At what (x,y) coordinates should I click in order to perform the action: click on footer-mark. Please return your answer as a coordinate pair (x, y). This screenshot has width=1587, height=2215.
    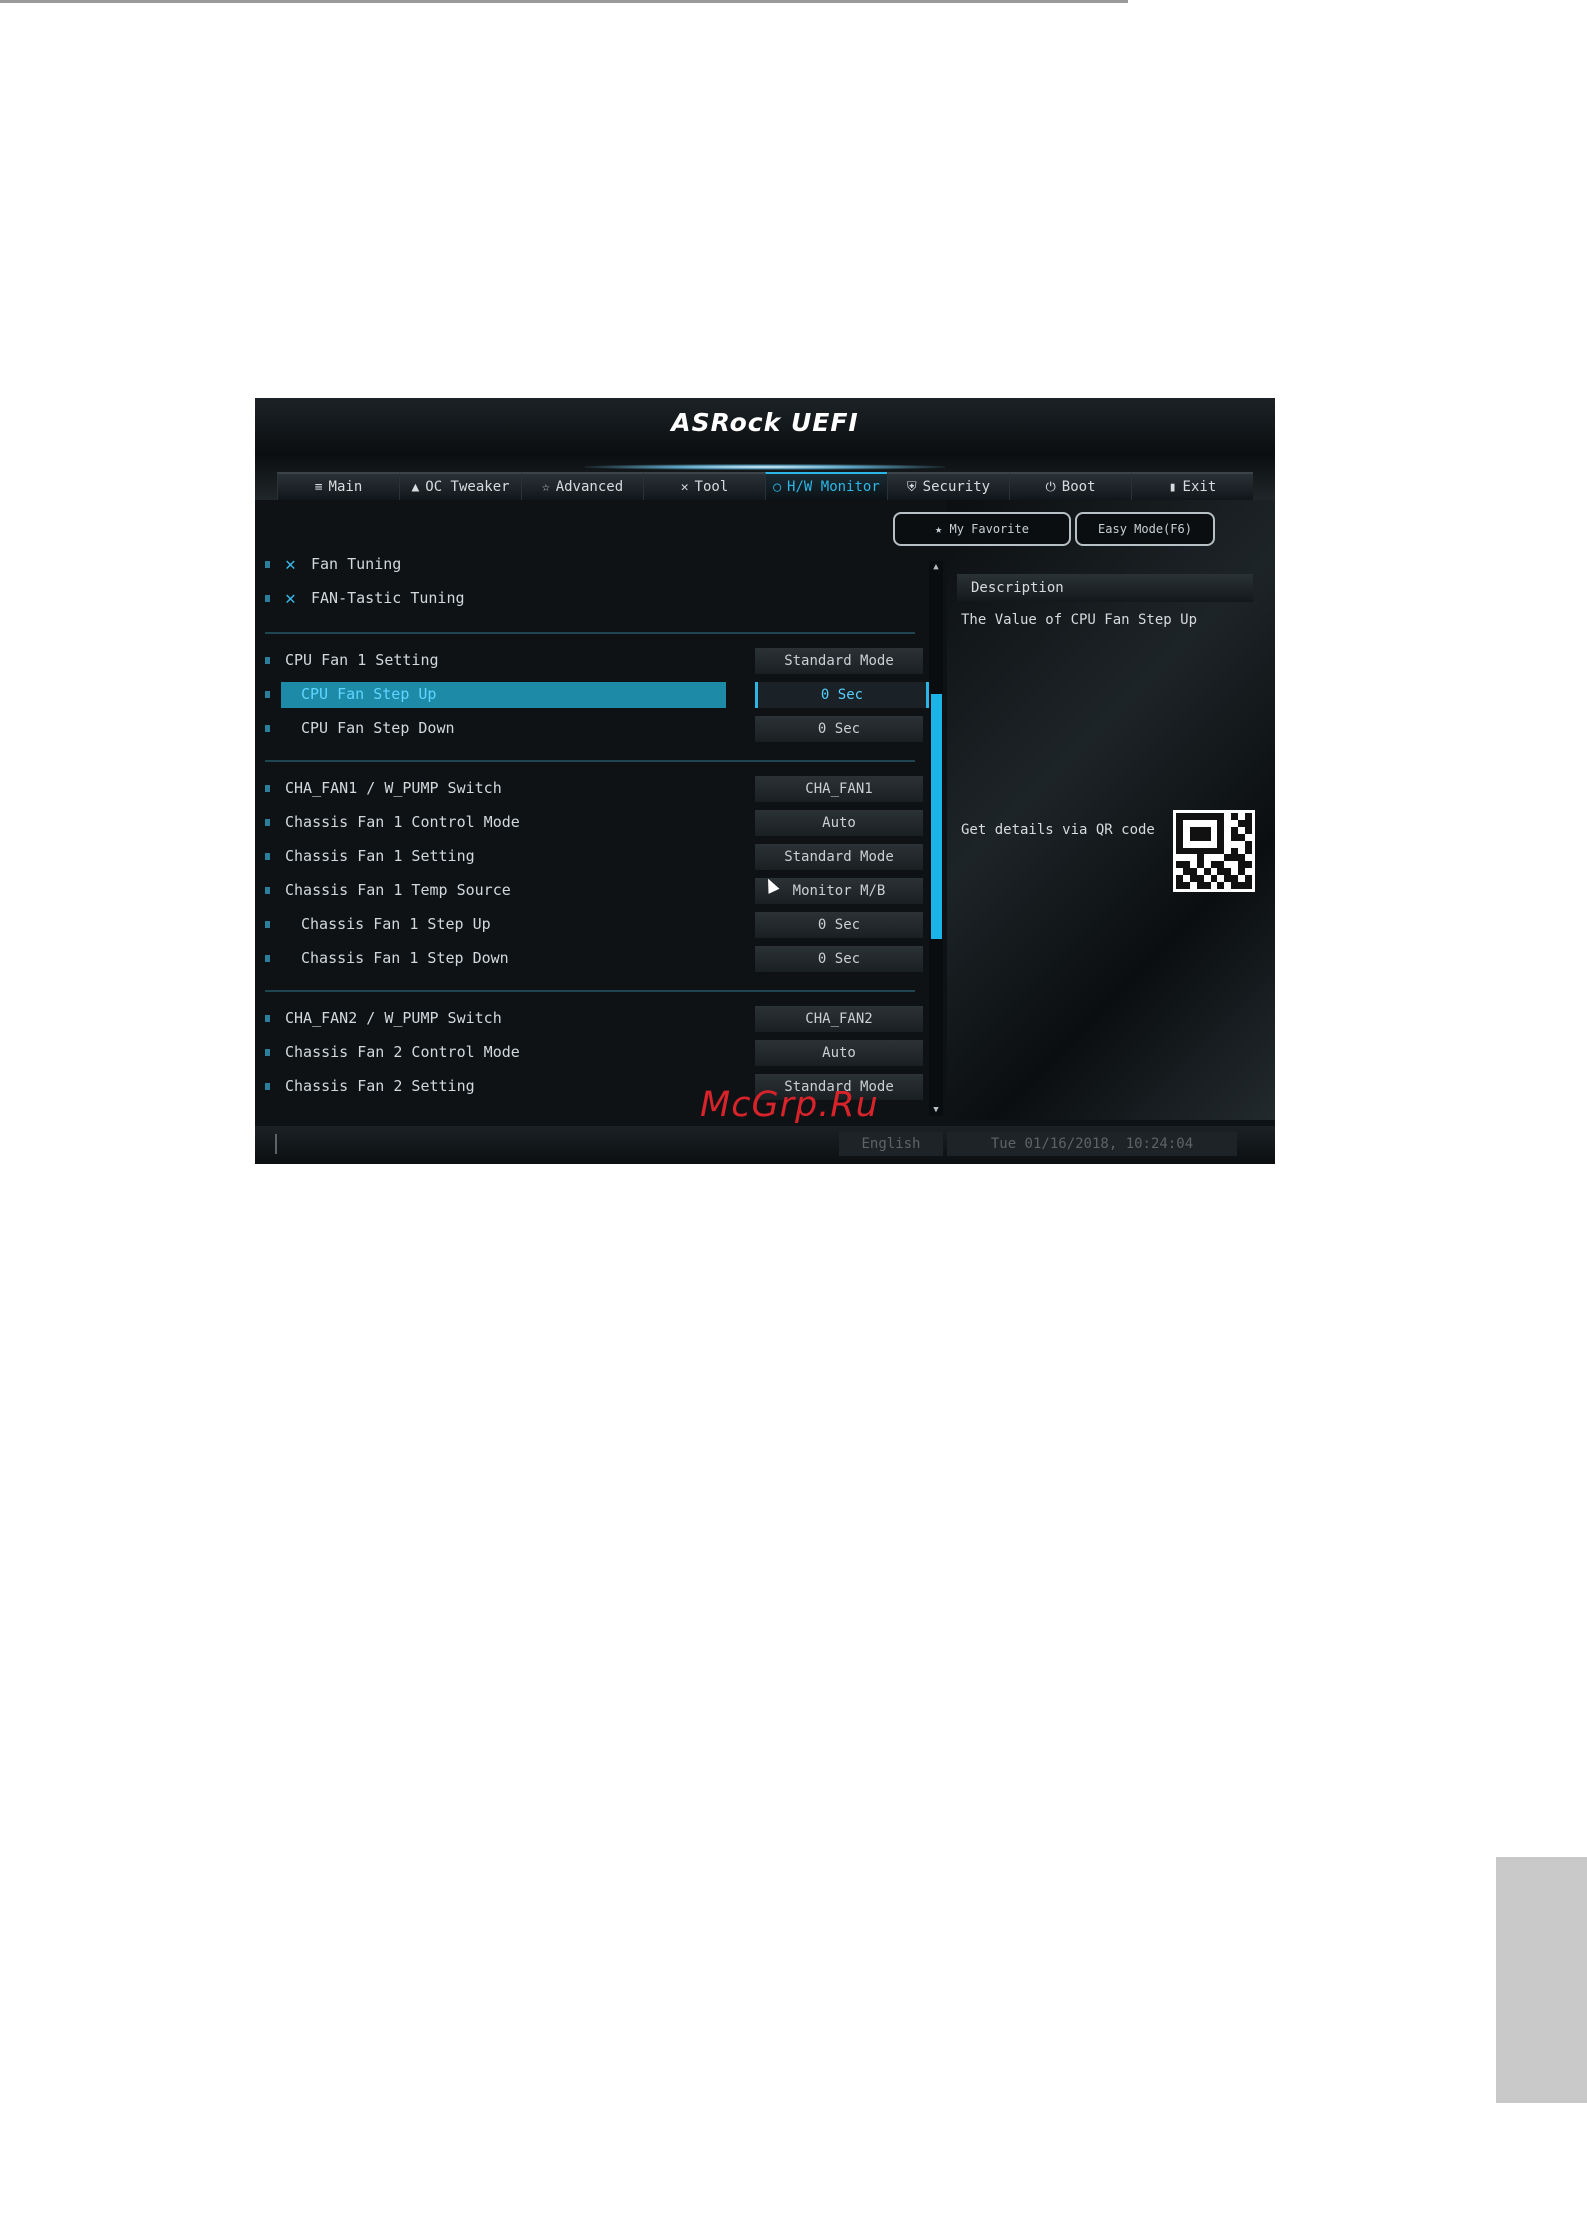
    Looking at the image, I should click on (276, 1144).